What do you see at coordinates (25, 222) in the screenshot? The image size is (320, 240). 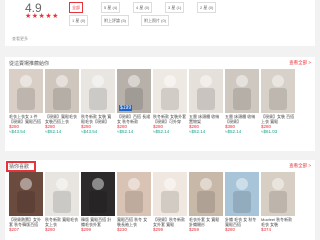 I see `product-name: 【現貨熱賣】女外套 秋冬韓版百搭` at bounding box center [25, 222].